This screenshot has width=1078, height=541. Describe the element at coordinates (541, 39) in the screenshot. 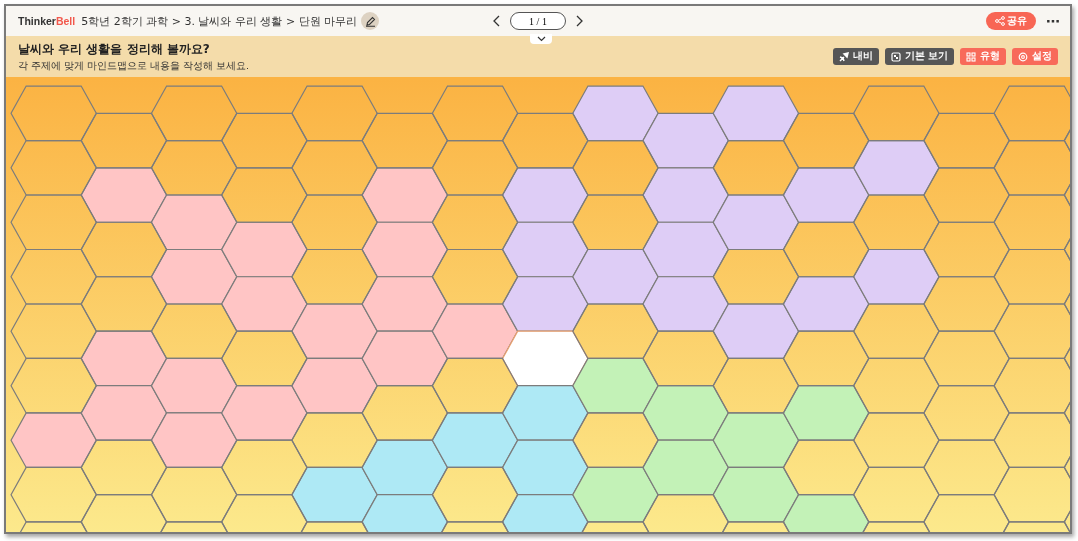

I see `collapse-button` at that location.